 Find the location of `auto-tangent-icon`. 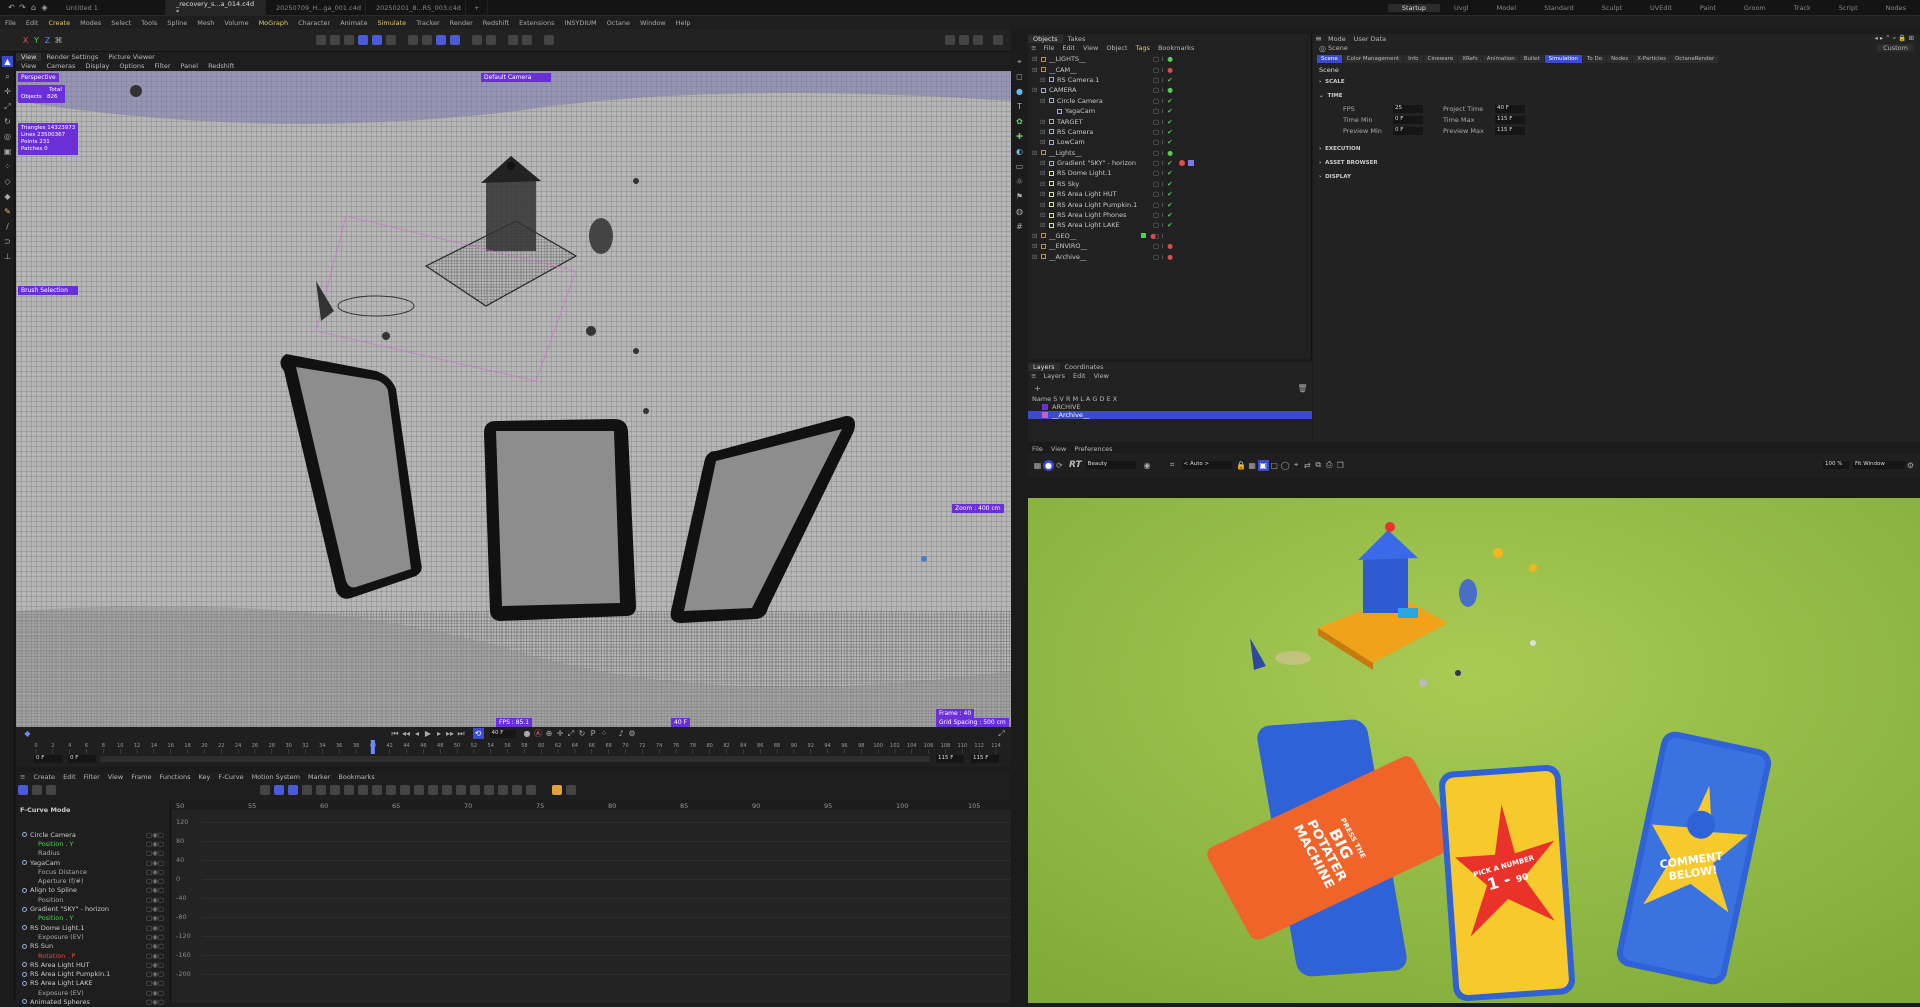

auto-tangent-icon is located at coordinates (293, 790).